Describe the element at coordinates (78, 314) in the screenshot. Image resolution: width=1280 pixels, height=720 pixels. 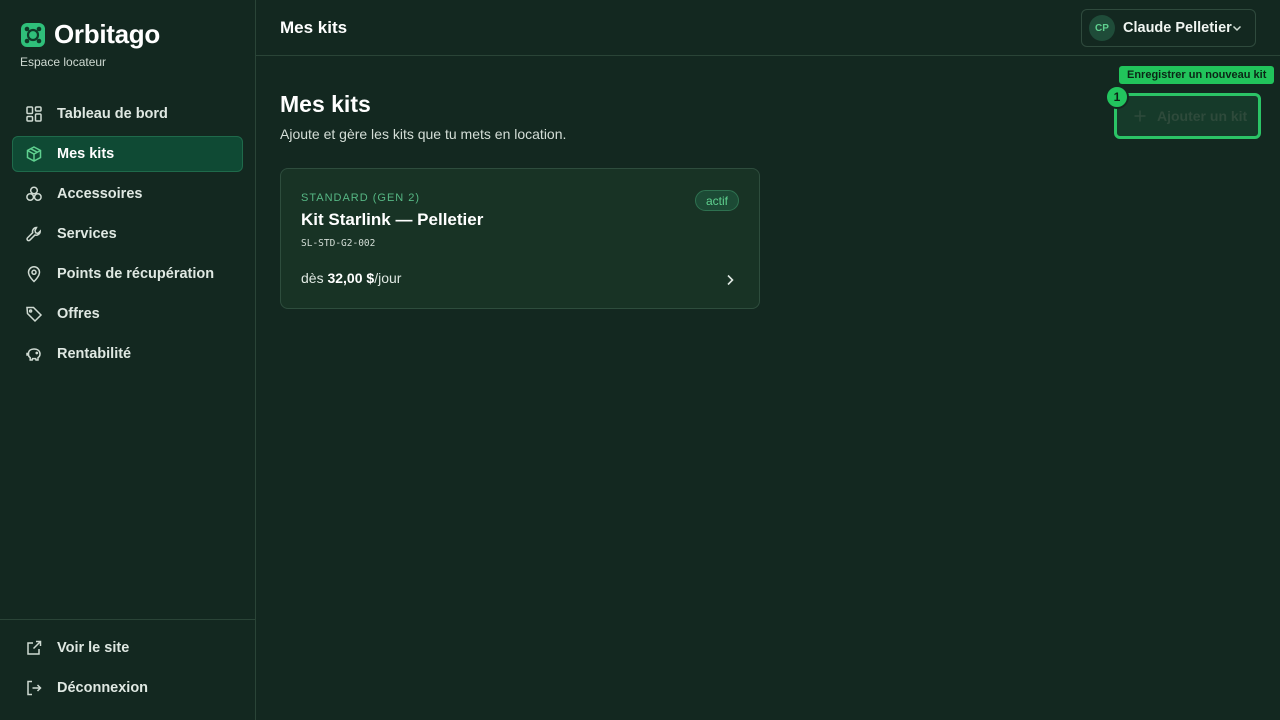
I see `sidebar-item-label: Offres` at that location.